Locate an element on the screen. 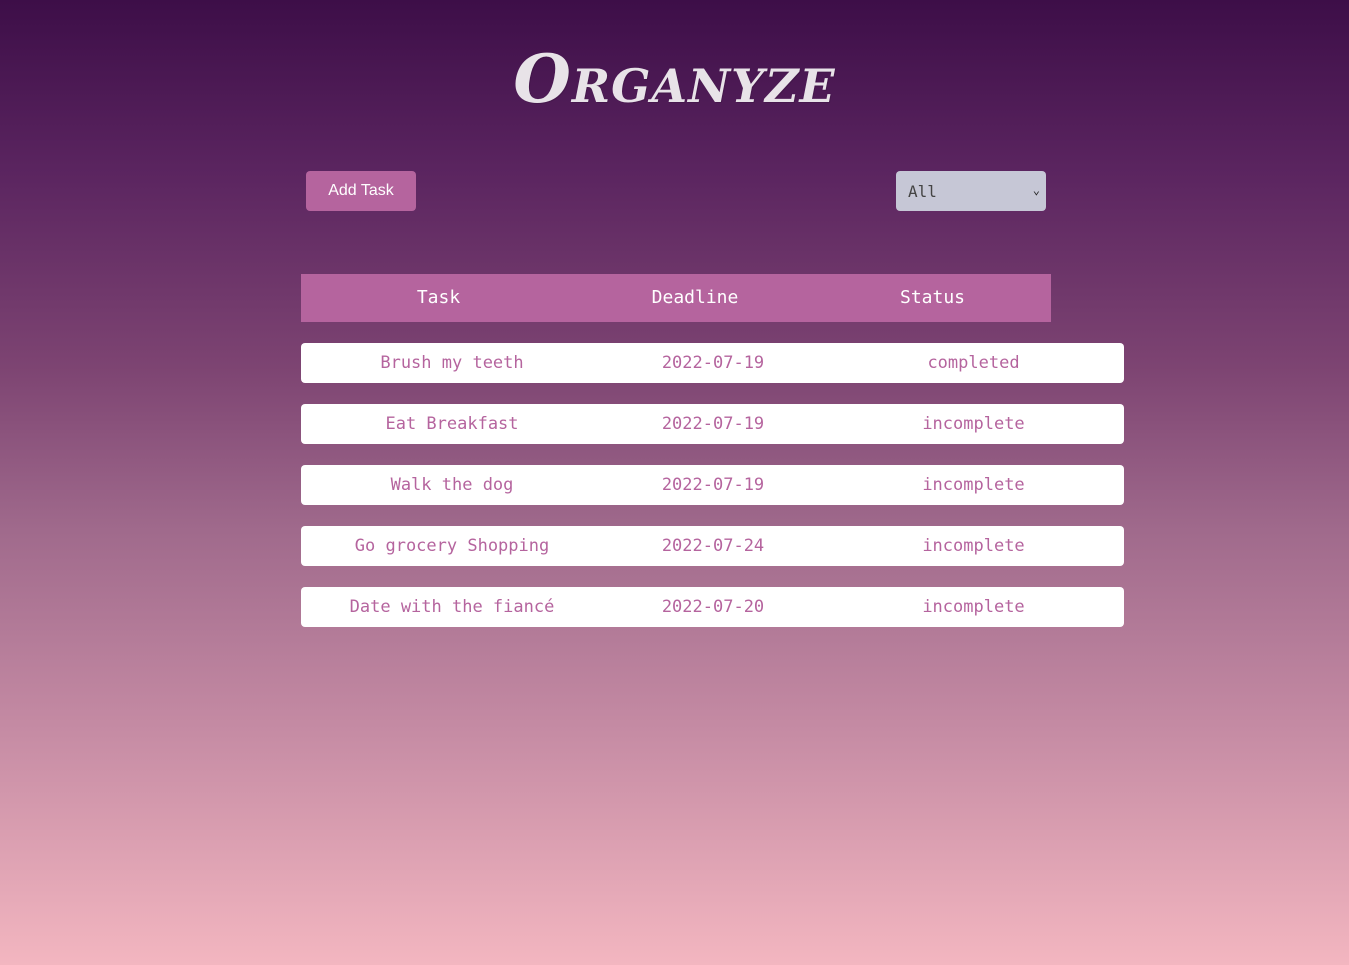 The image size is (1349, 965). add-task-button: Add Task is located at coordinates (361, 191).